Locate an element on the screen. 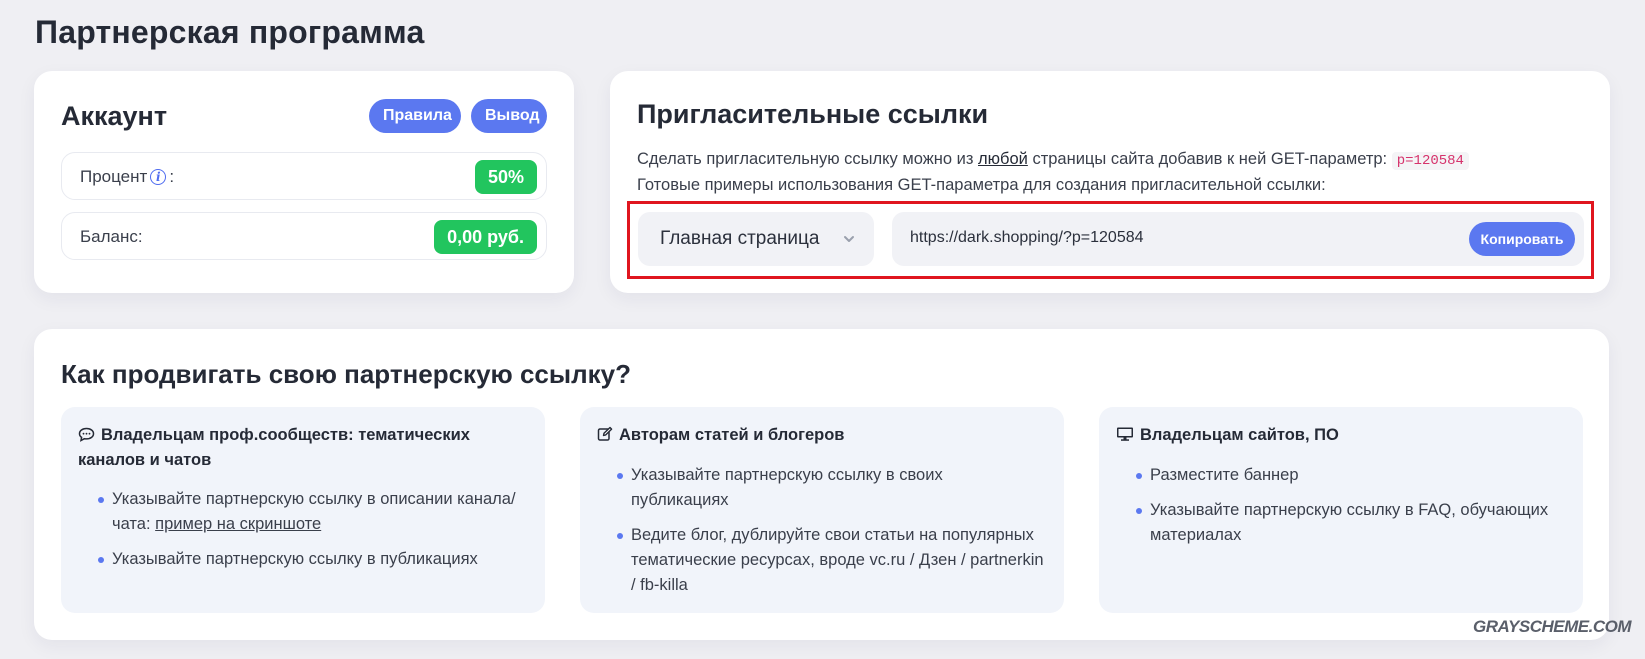  chevron-down-icon is located at coordinates (849, 239).